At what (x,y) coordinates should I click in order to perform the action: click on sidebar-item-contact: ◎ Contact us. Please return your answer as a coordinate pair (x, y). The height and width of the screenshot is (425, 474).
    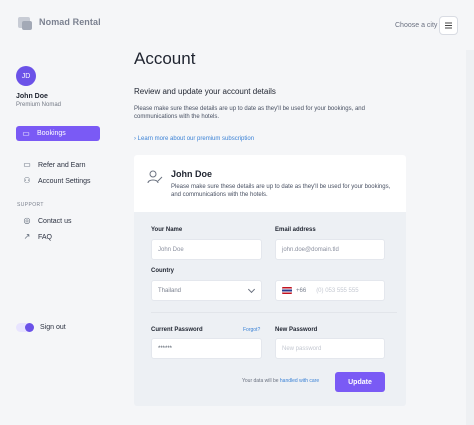
    Looking at the image, I should click on (47, 221).